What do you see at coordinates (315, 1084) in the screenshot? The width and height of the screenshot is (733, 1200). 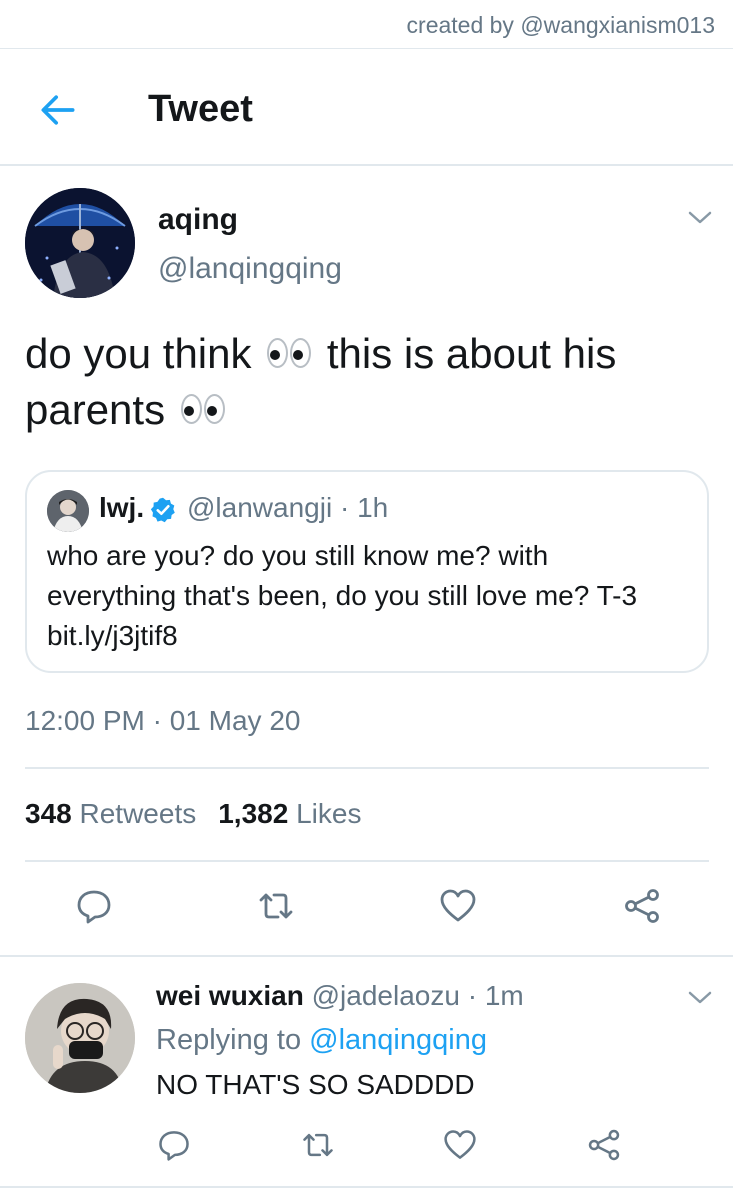 I see `reply-text: NO THAT'S SO SADDDD` at bounding box center [315, 1084].